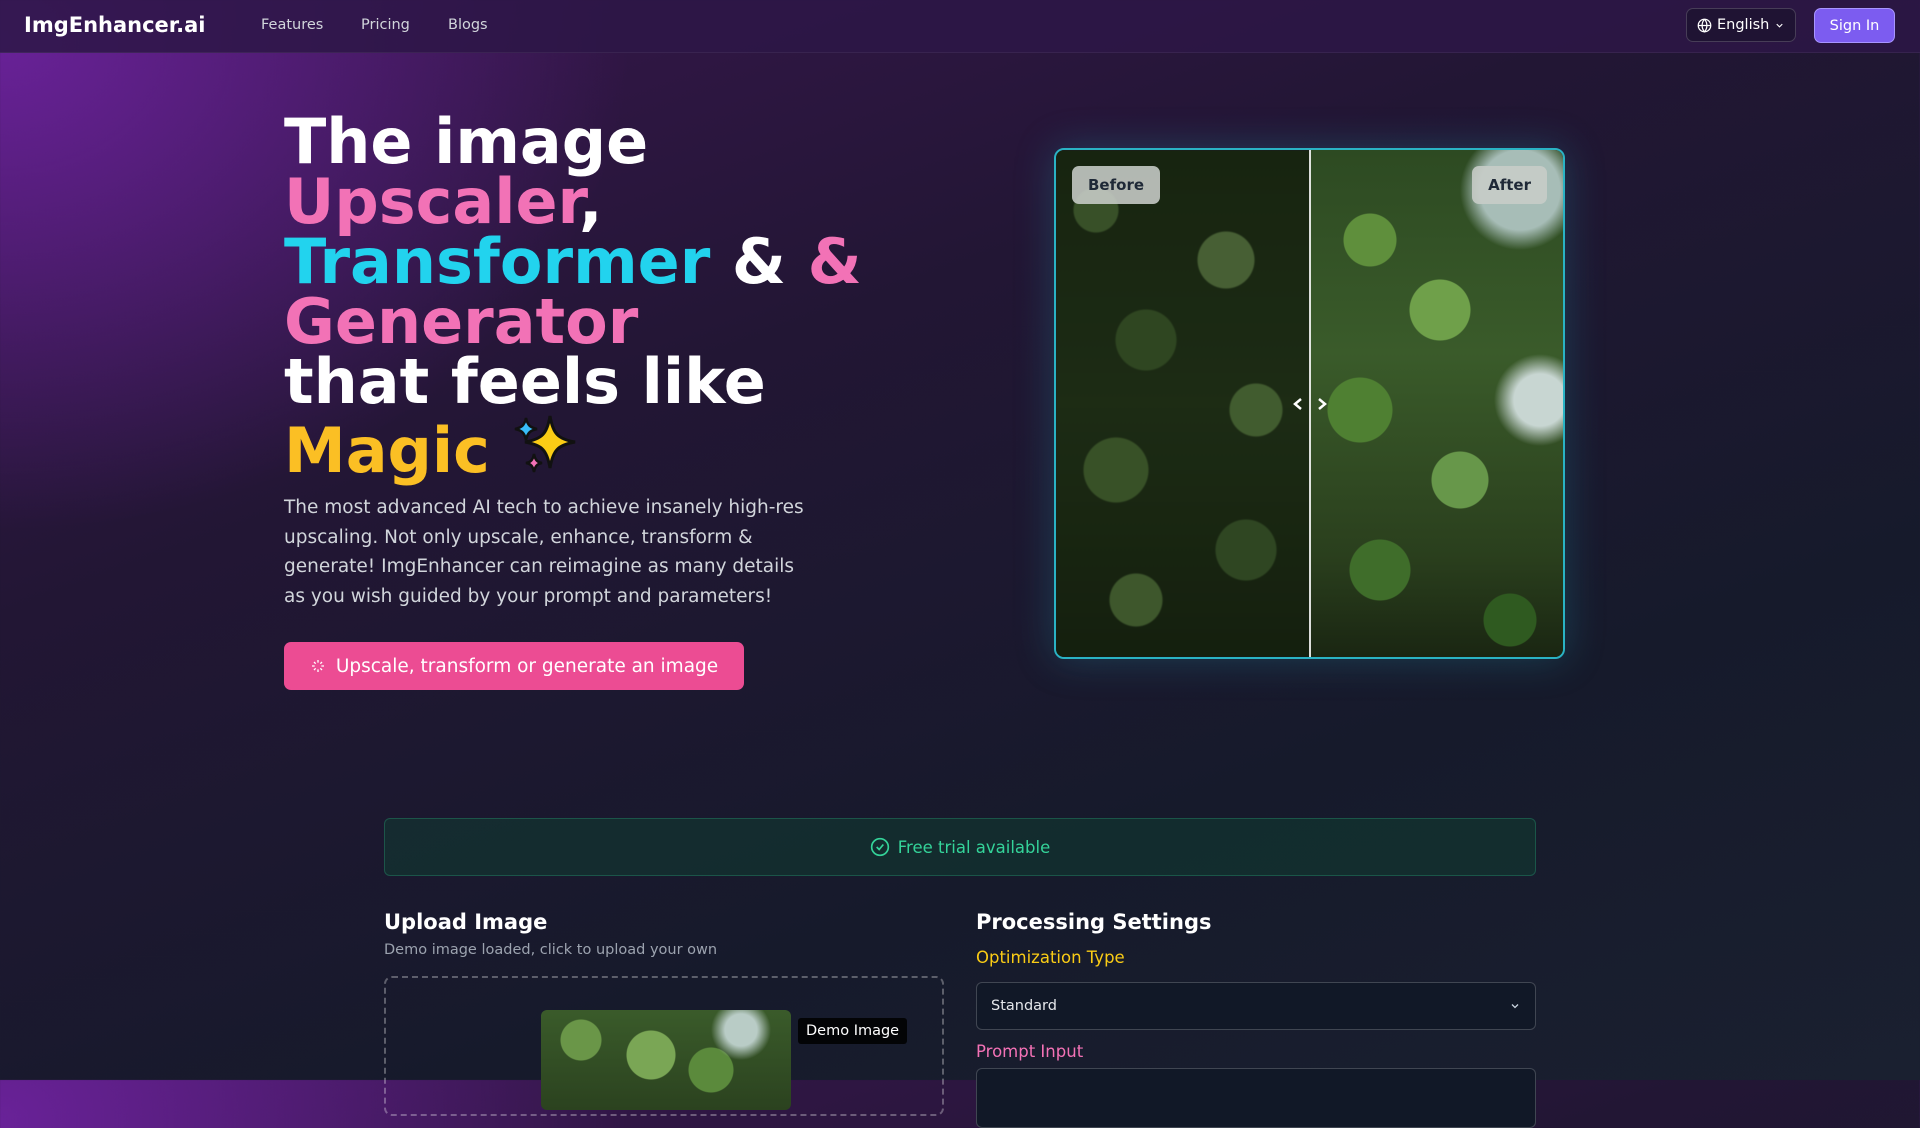 The image size is (1920, 1128). Describe the element at coordinates (466, 141) in the screenshot. I see `headline-line-1: The image` at that location.